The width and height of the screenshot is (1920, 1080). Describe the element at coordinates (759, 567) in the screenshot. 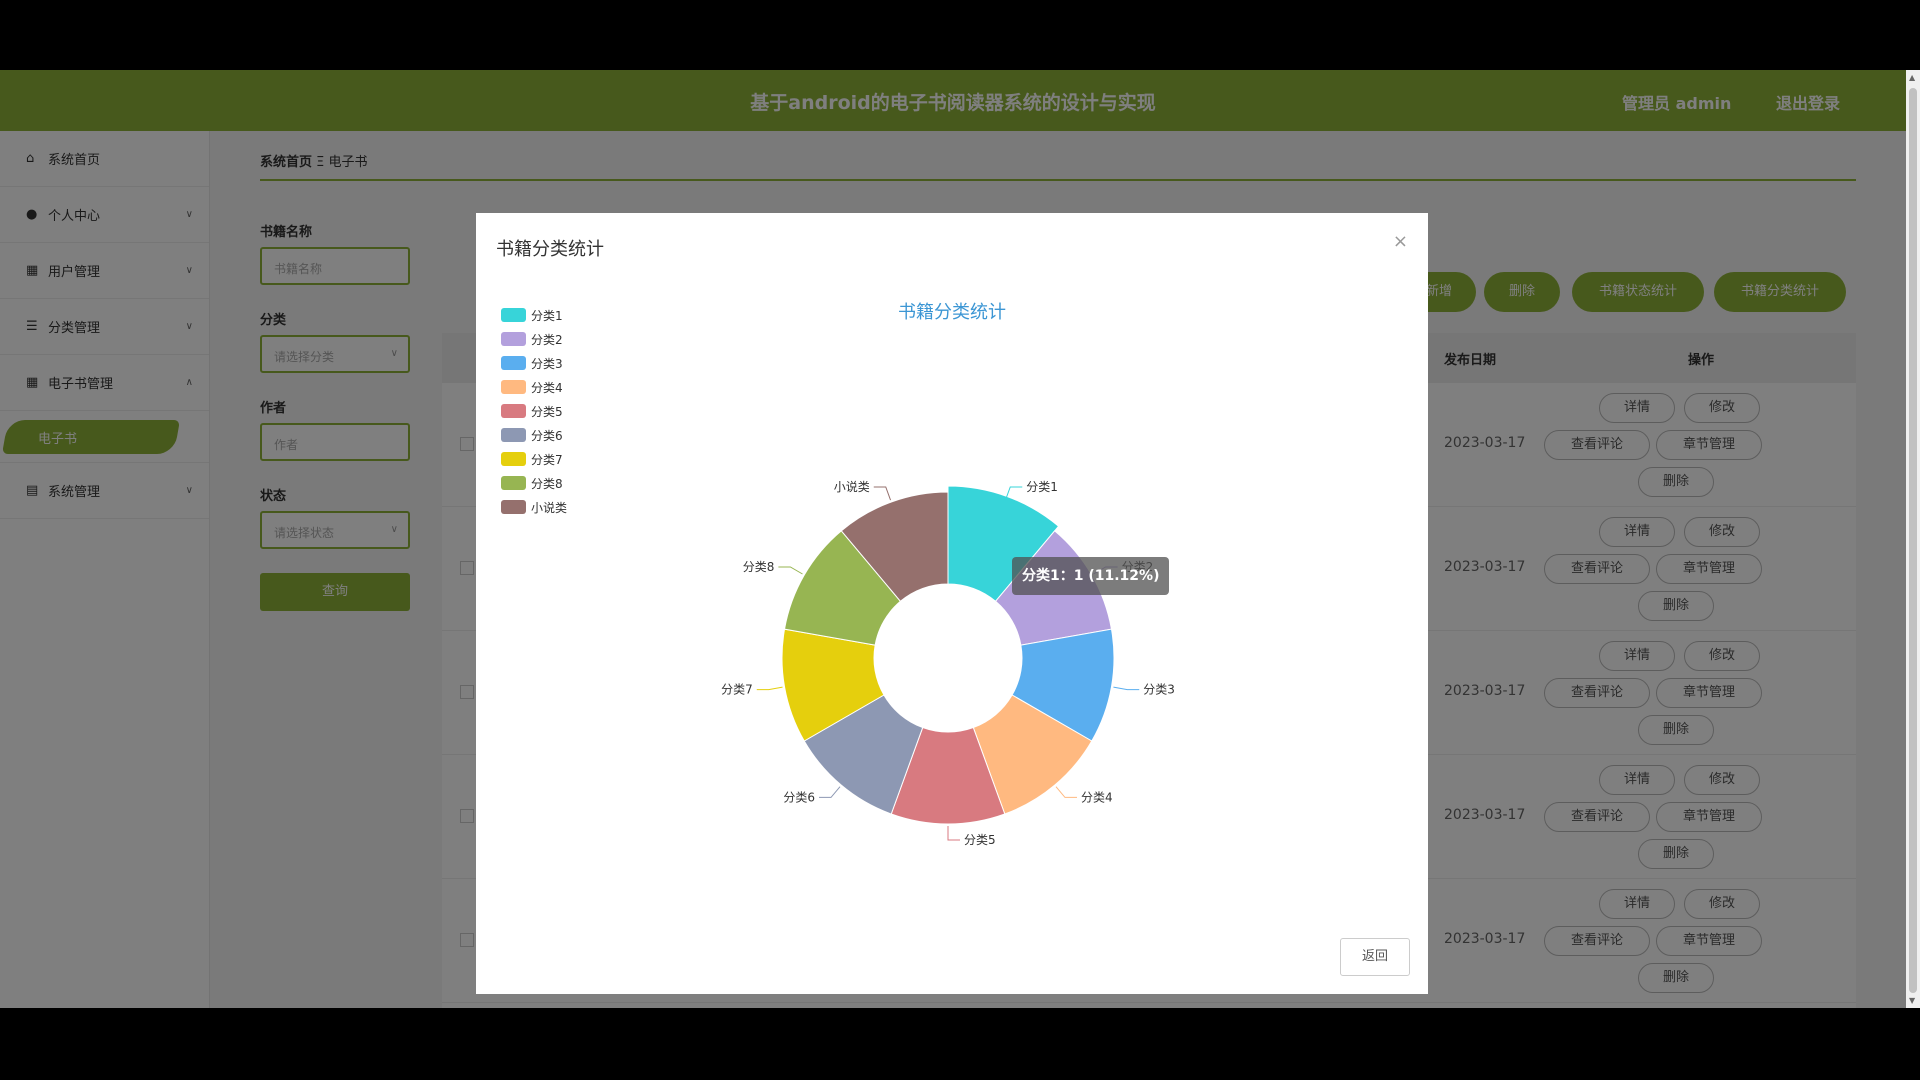

I see `slice-label: 分类8` at that location.